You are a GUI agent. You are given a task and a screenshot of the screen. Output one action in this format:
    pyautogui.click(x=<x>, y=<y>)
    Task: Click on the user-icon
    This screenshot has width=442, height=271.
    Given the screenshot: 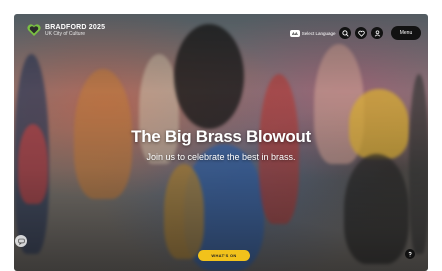 What is the action you would take?
    pyautogui.click(x=377, y=33)
    